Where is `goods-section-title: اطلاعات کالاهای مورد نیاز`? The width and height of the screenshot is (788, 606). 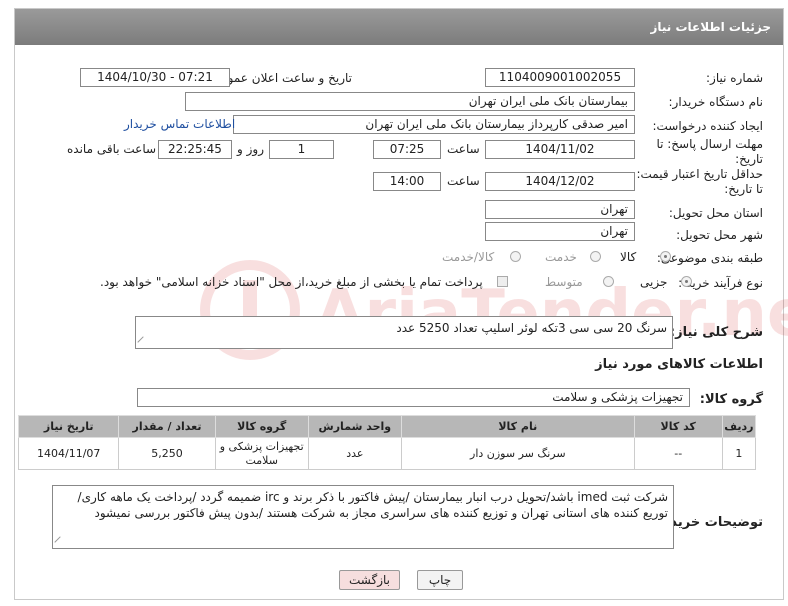
goods-section-title: اطلاعات کالاهای مورد نیاز is located at coordinates (679, 364).